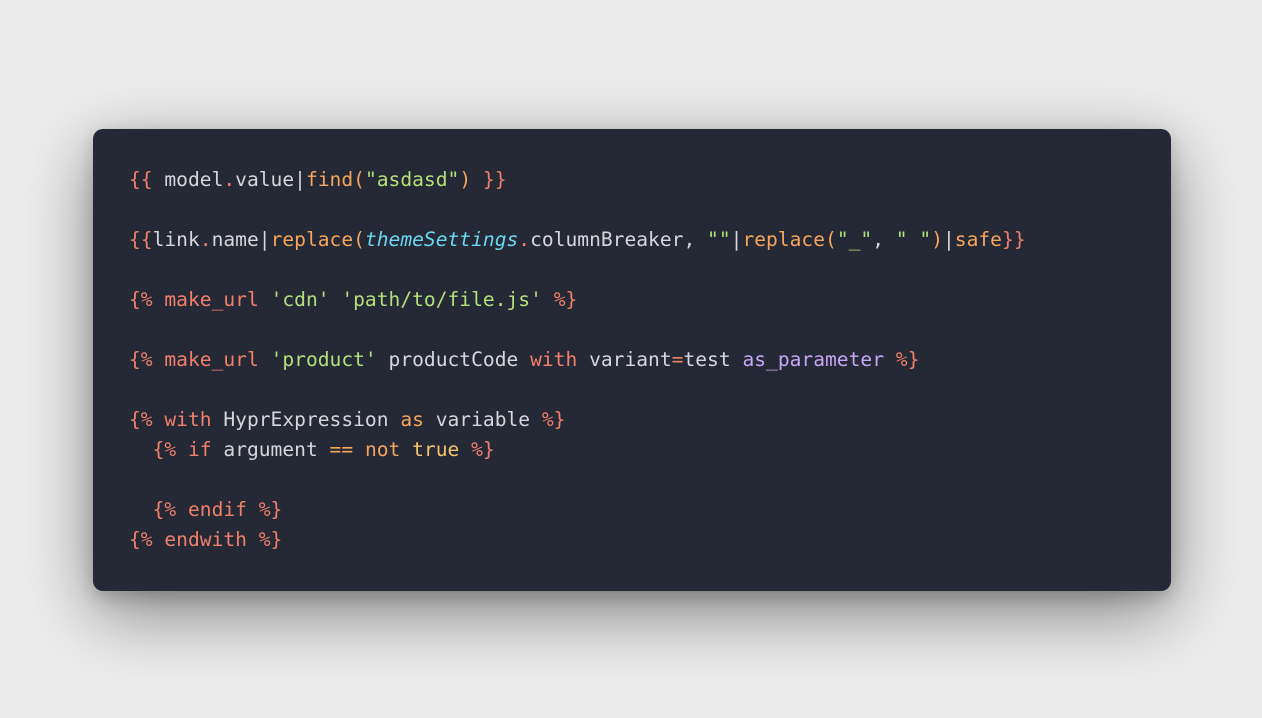  I want to click on code-token: value, so click(265, 179).